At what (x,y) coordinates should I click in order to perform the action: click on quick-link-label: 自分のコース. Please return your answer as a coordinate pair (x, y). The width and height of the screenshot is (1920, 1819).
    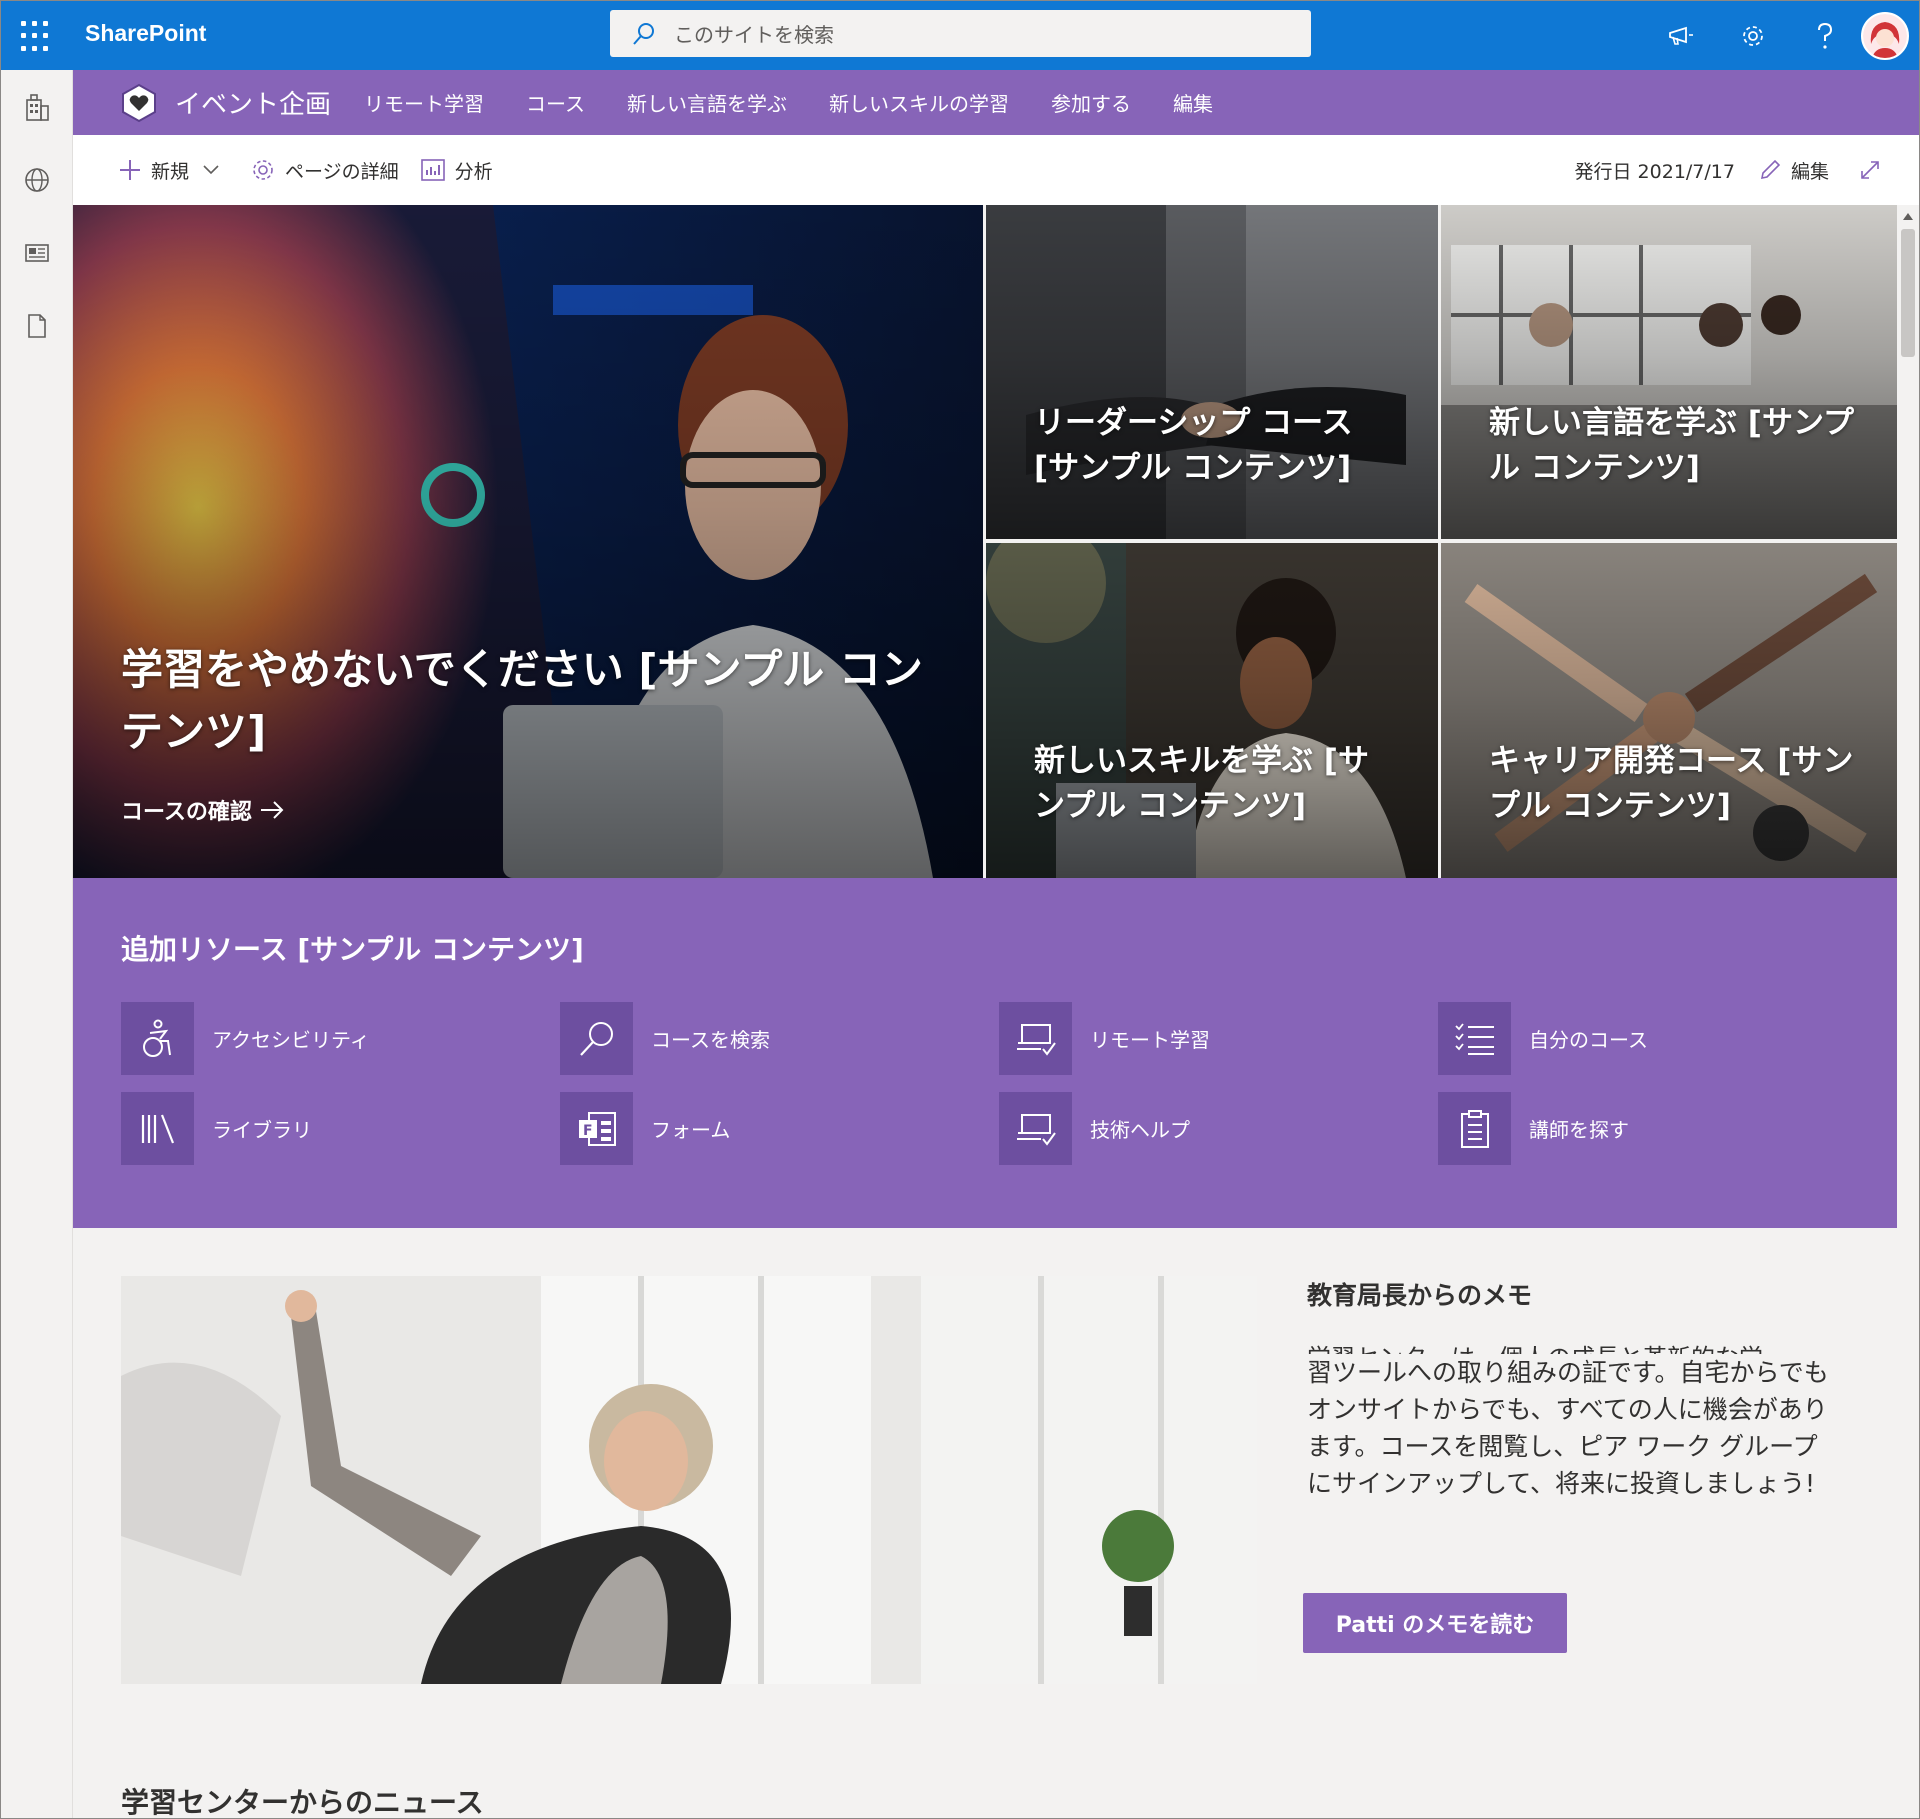
    Looking at the image, I should click on (1588, 1040).